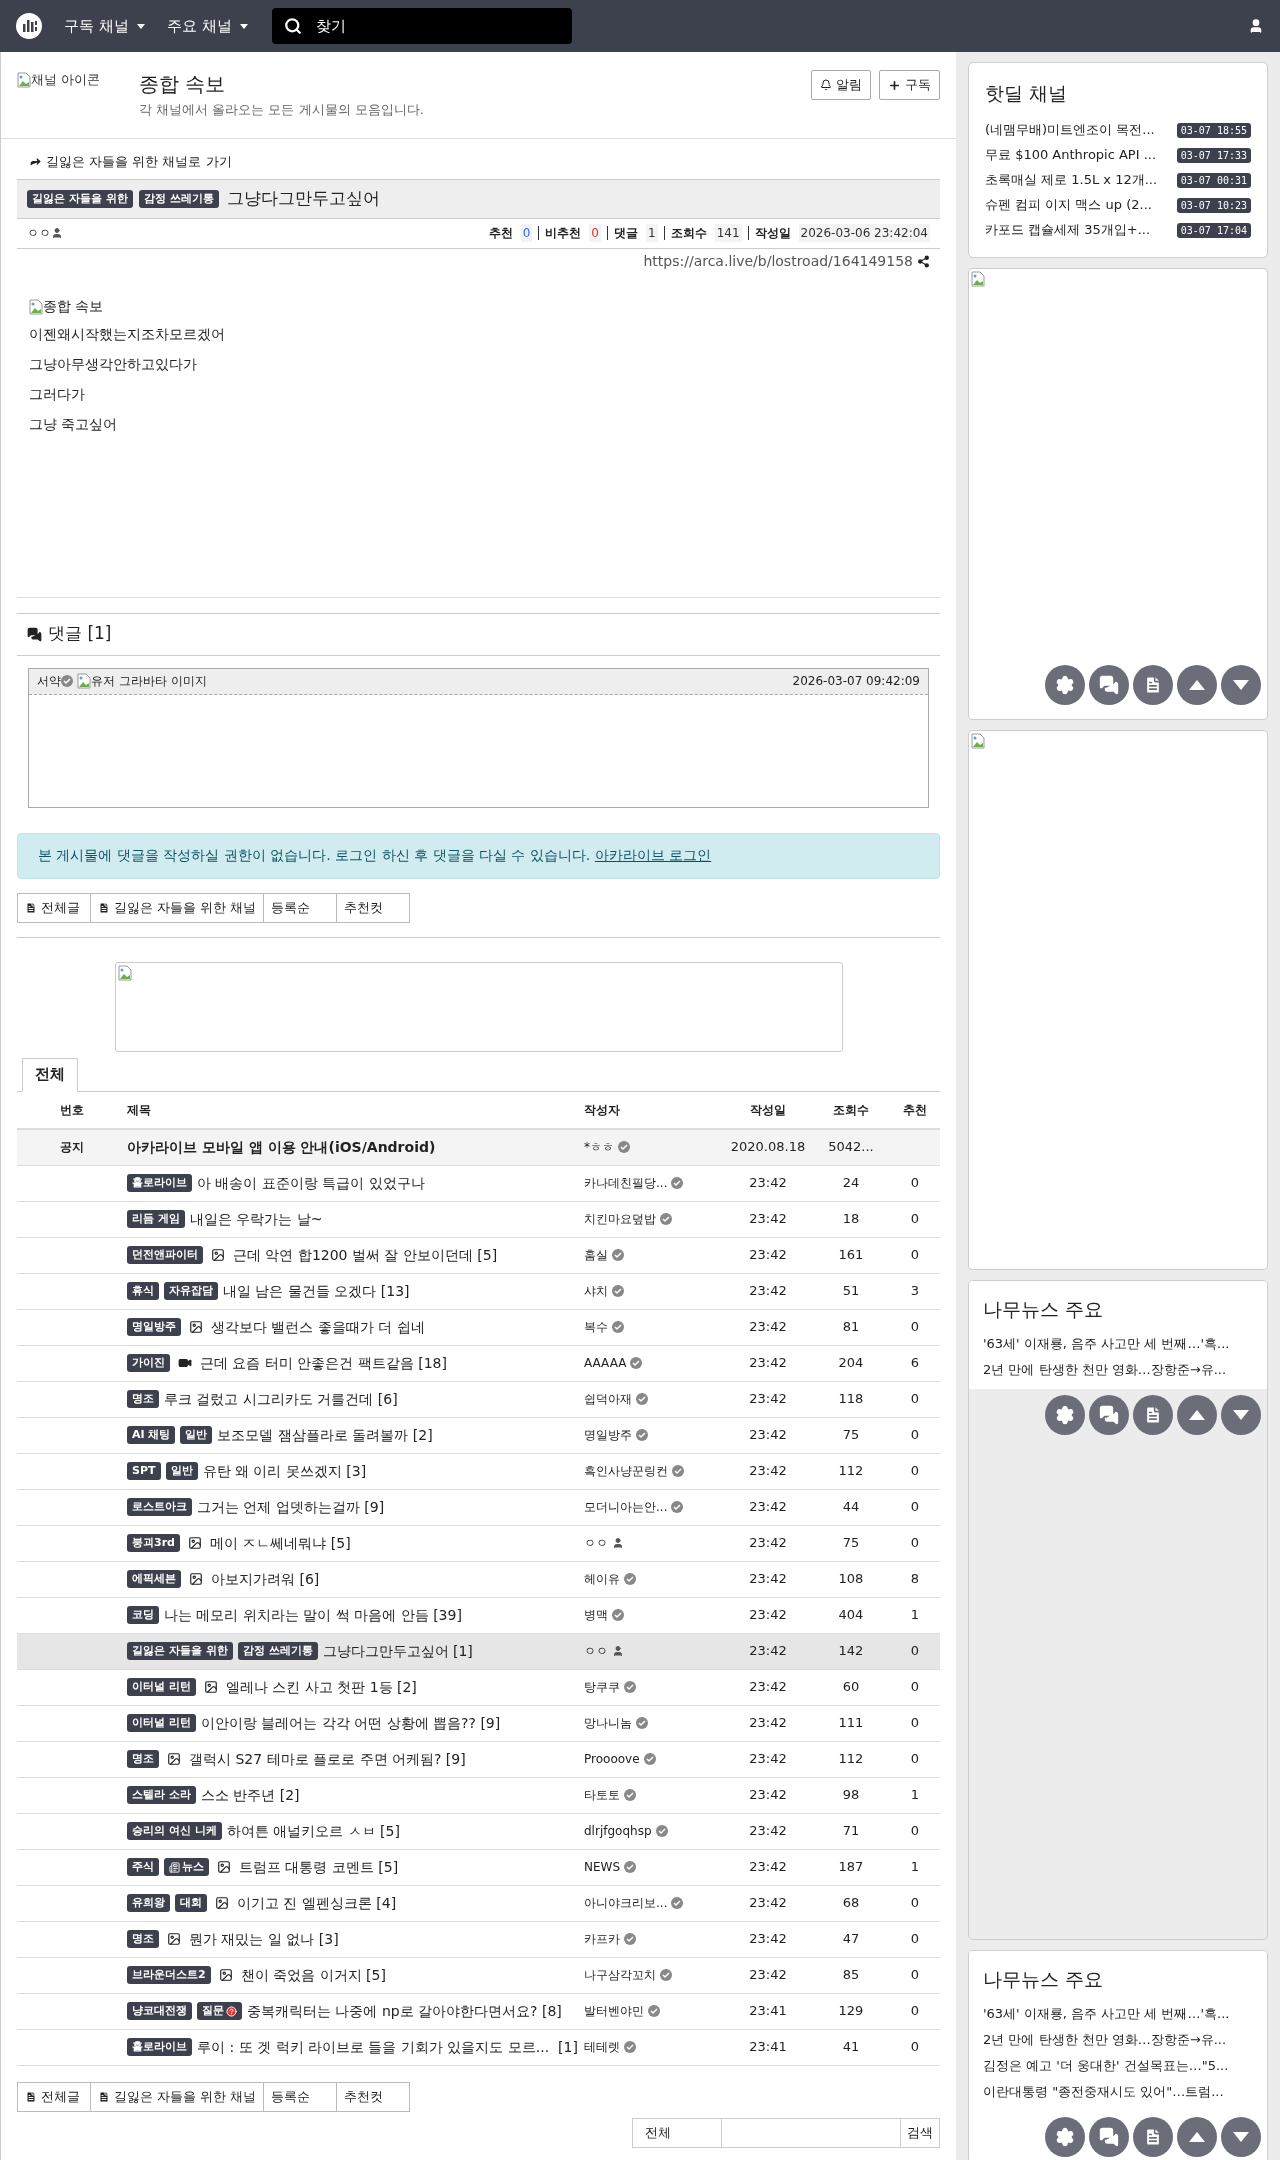  Describe the element at coordinates (851, 1435) in the screenshot. I see `view-count: 75` at that location.